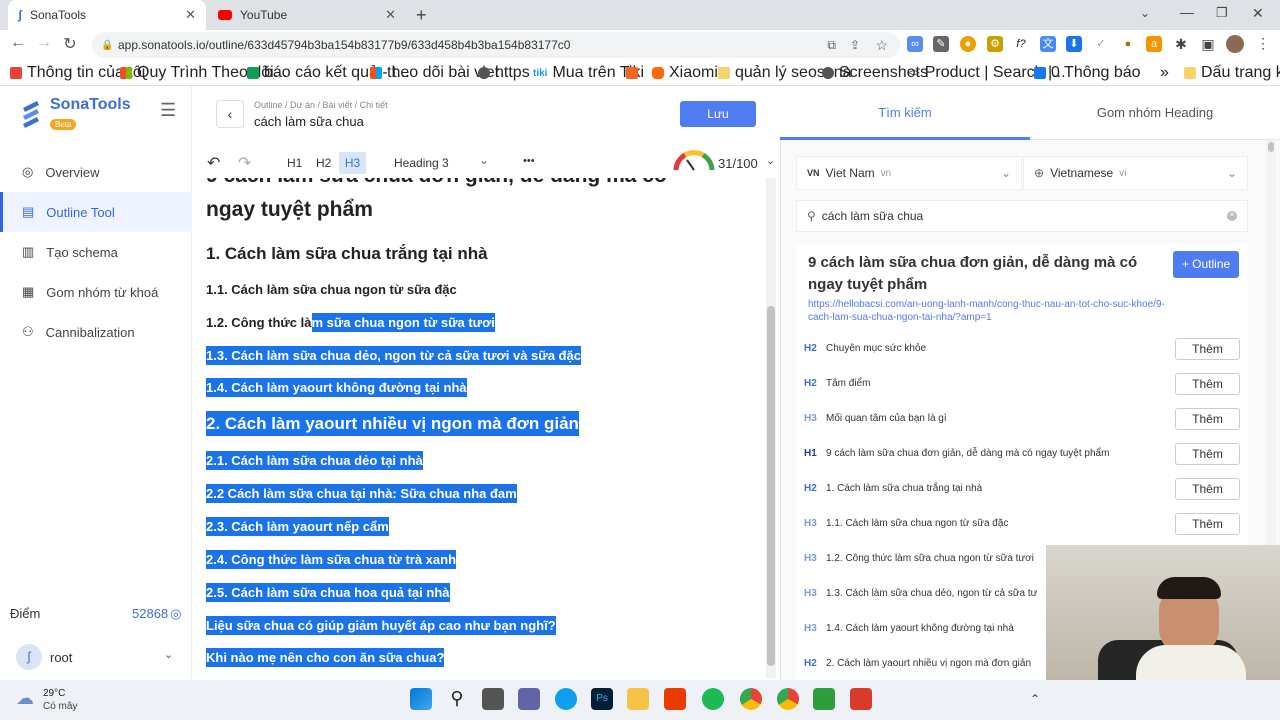  Describe the element at coordinates (1145, 13) in the screenshot. I see `tab-search-icon: ⌄` at that location.